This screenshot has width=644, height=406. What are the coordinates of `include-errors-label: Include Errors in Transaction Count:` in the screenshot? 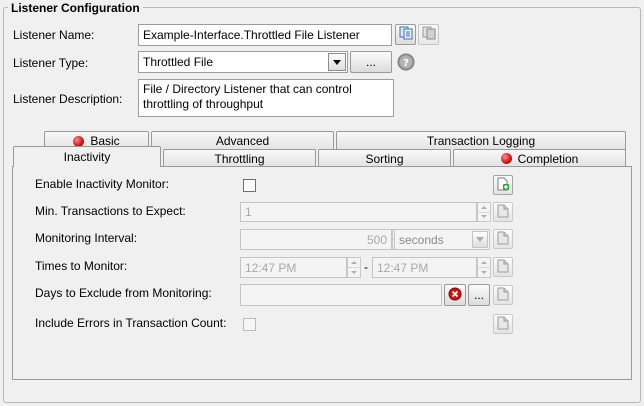 It's located at (131, 323).